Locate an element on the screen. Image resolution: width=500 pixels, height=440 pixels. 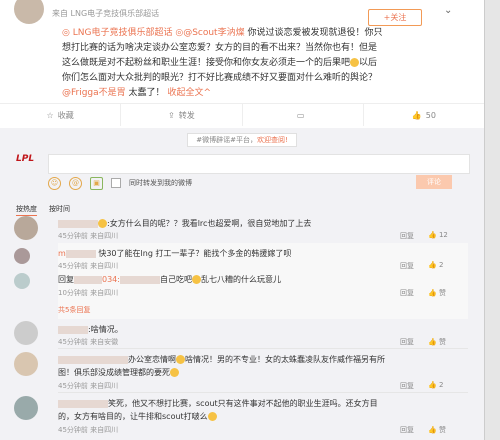
reply-meta: 10分钟前 来自四川 is located at coordinates (88, 293).